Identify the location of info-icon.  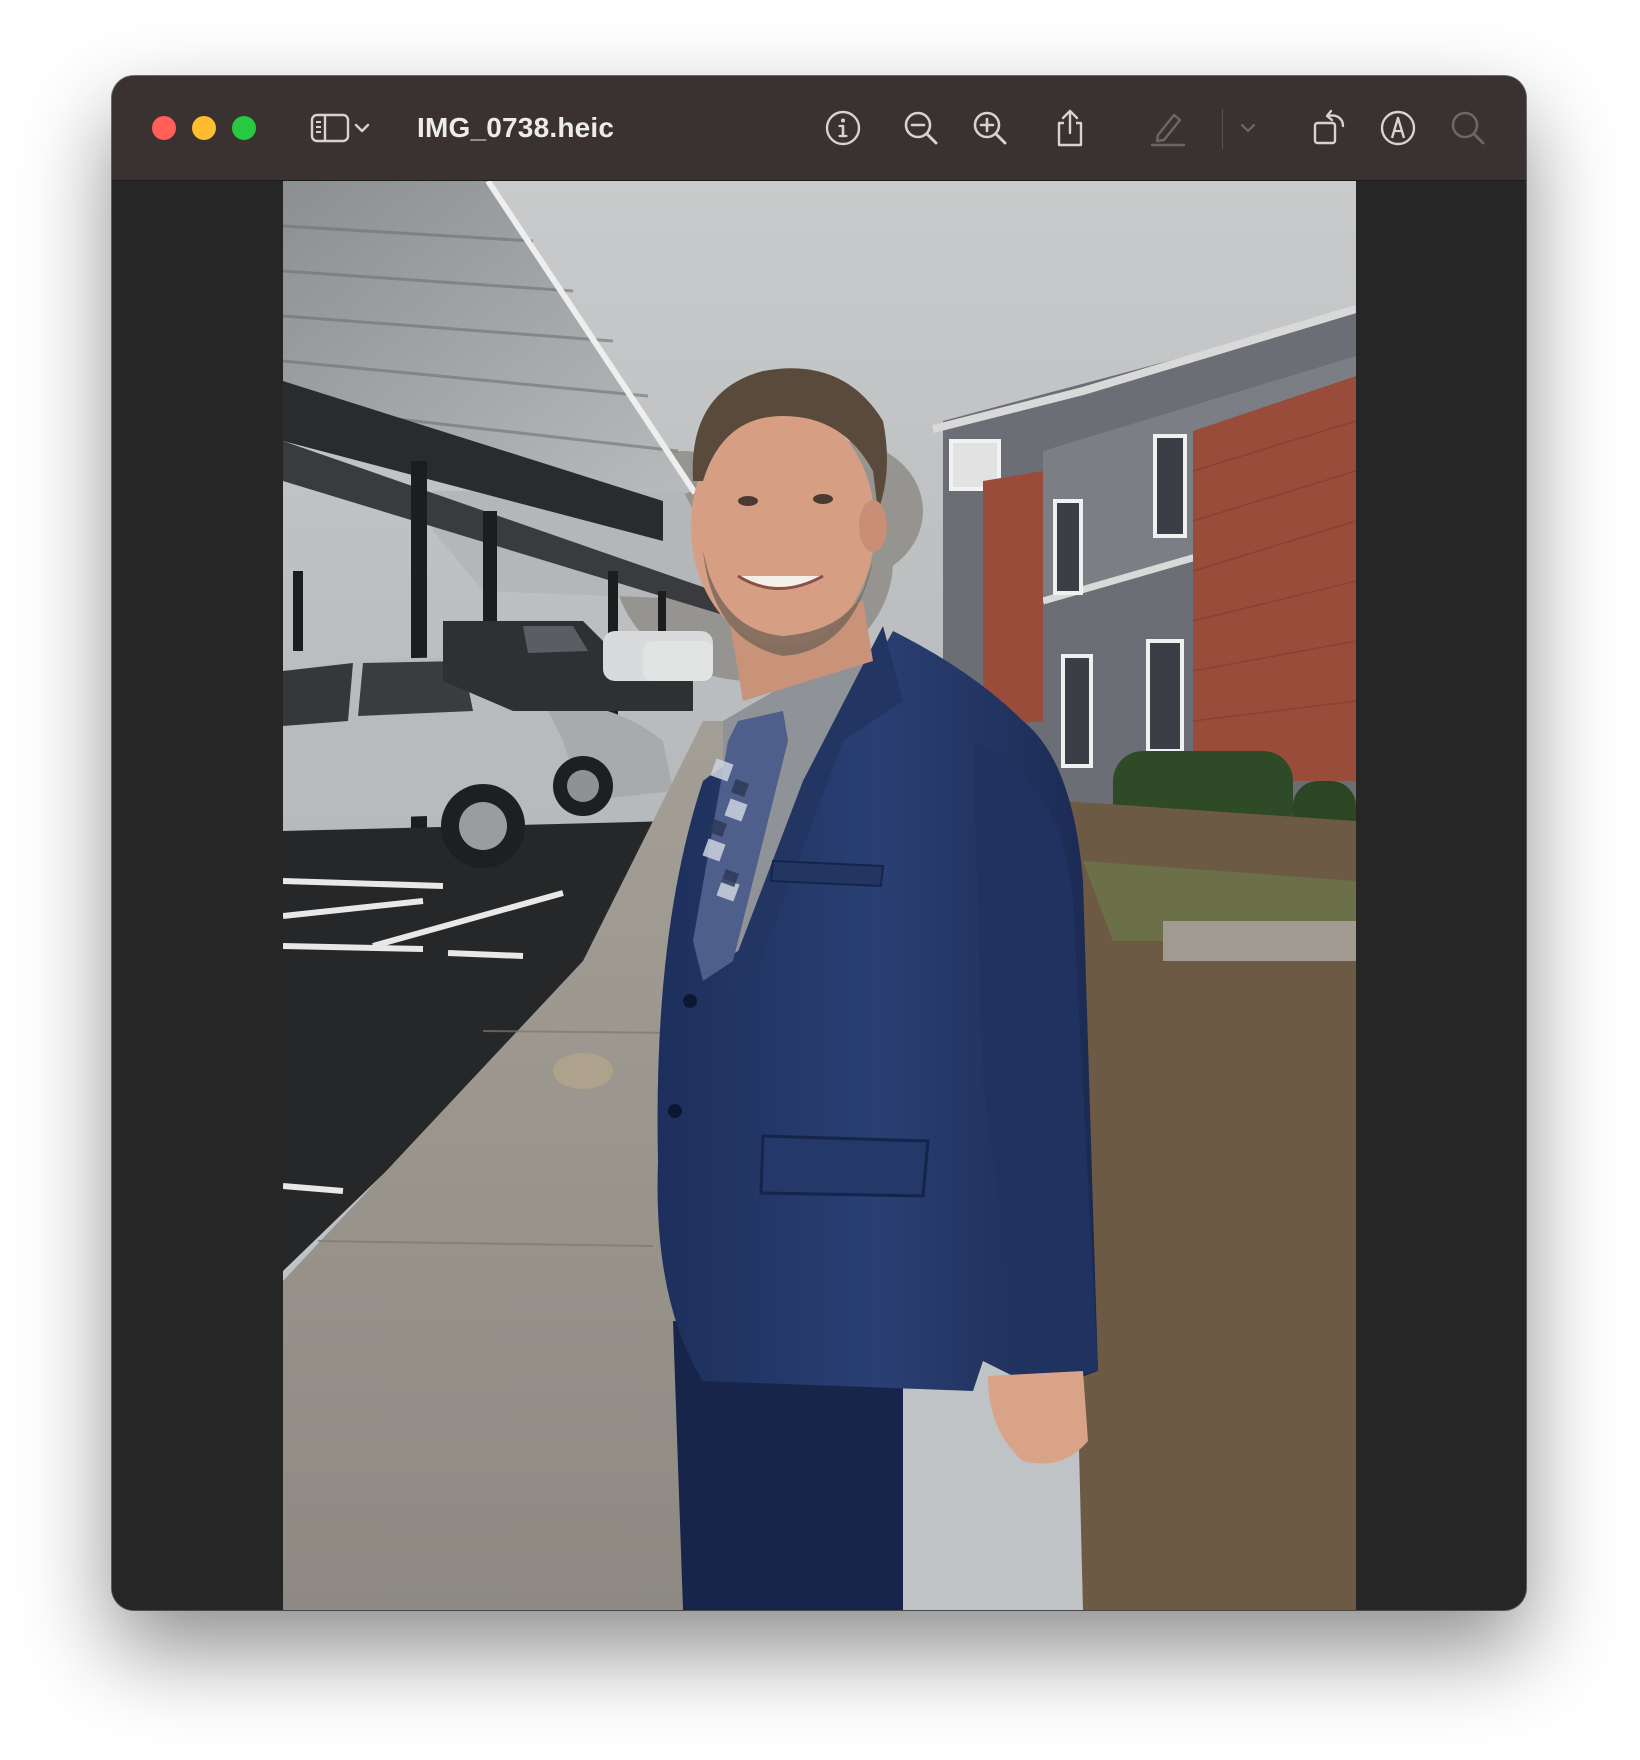
(843, 128).